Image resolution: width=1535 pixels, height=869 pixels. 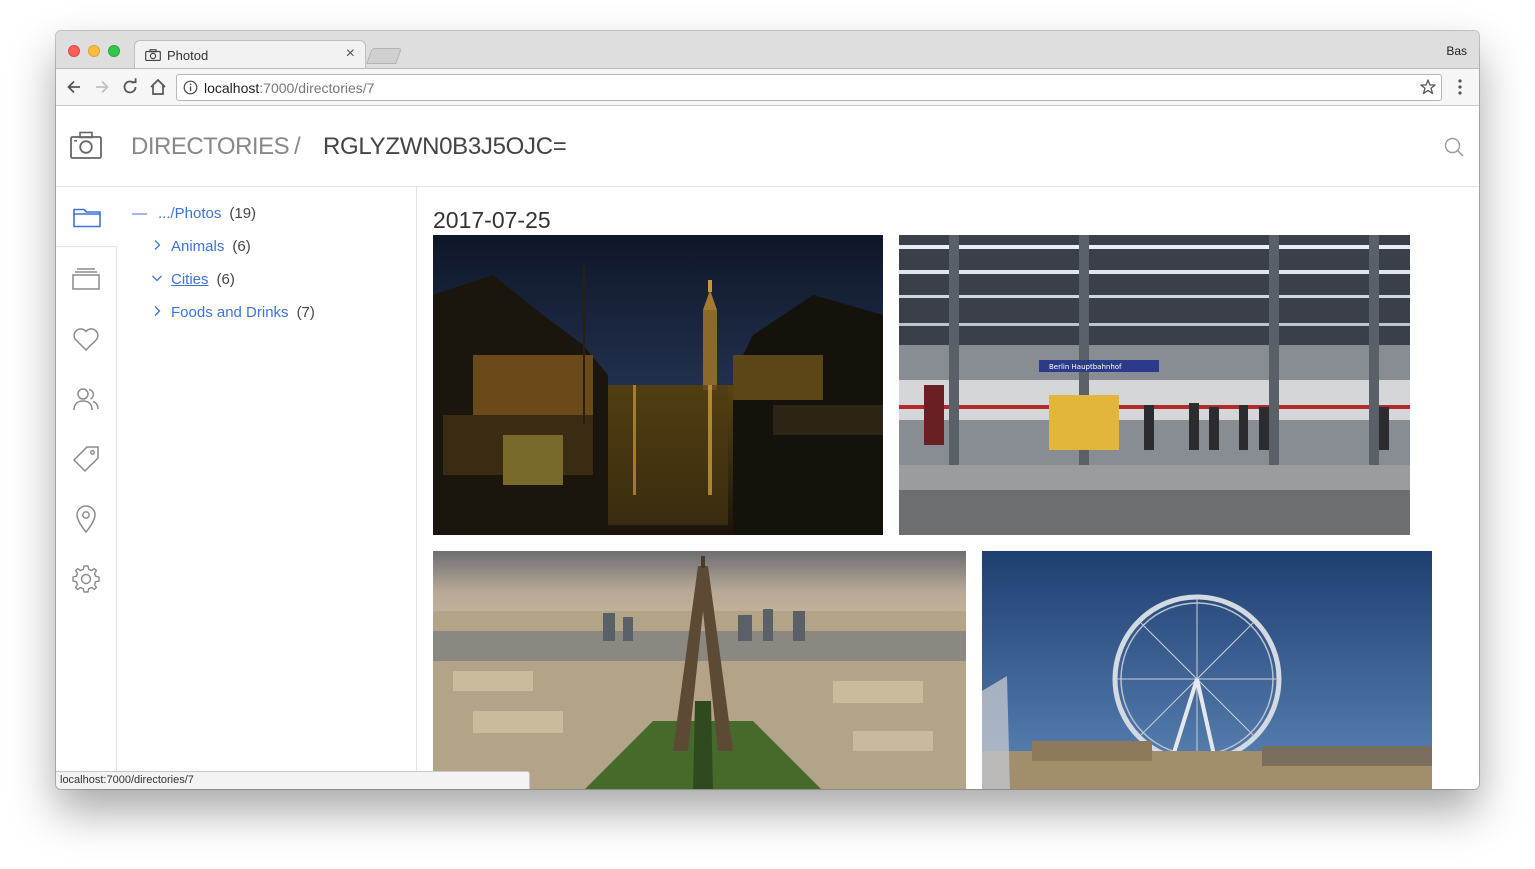 I want to click on forward-arrow-icon, so click(x=102, y=87).